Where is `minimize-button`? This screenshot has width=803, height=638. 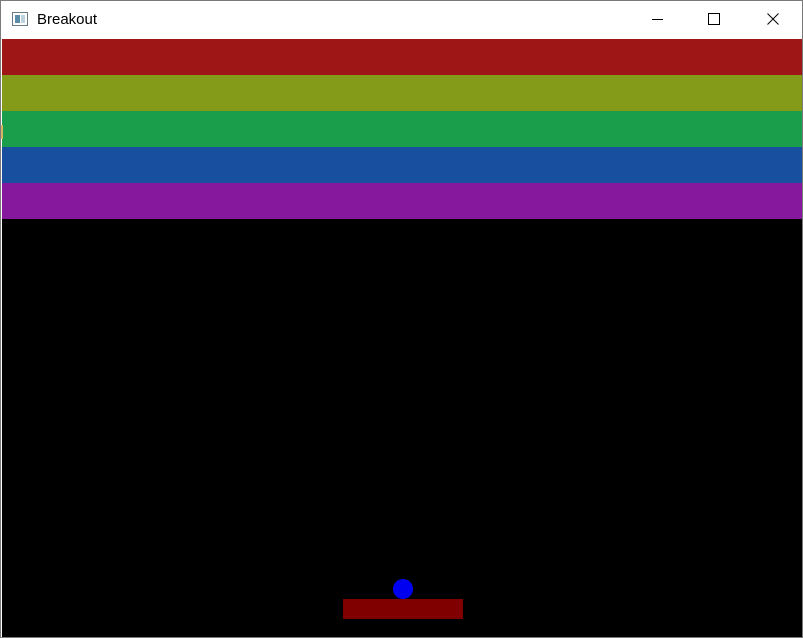
minimize-button is located at coordinates (657, 19).